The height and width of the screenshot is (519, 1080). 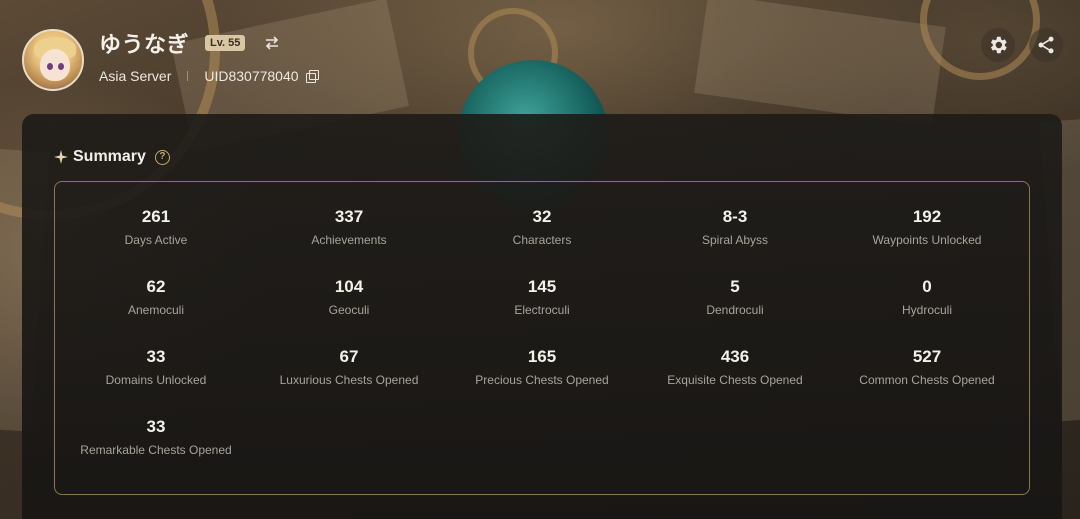 I want to click on swap-arrows-icon, so click(x=272, y=43).